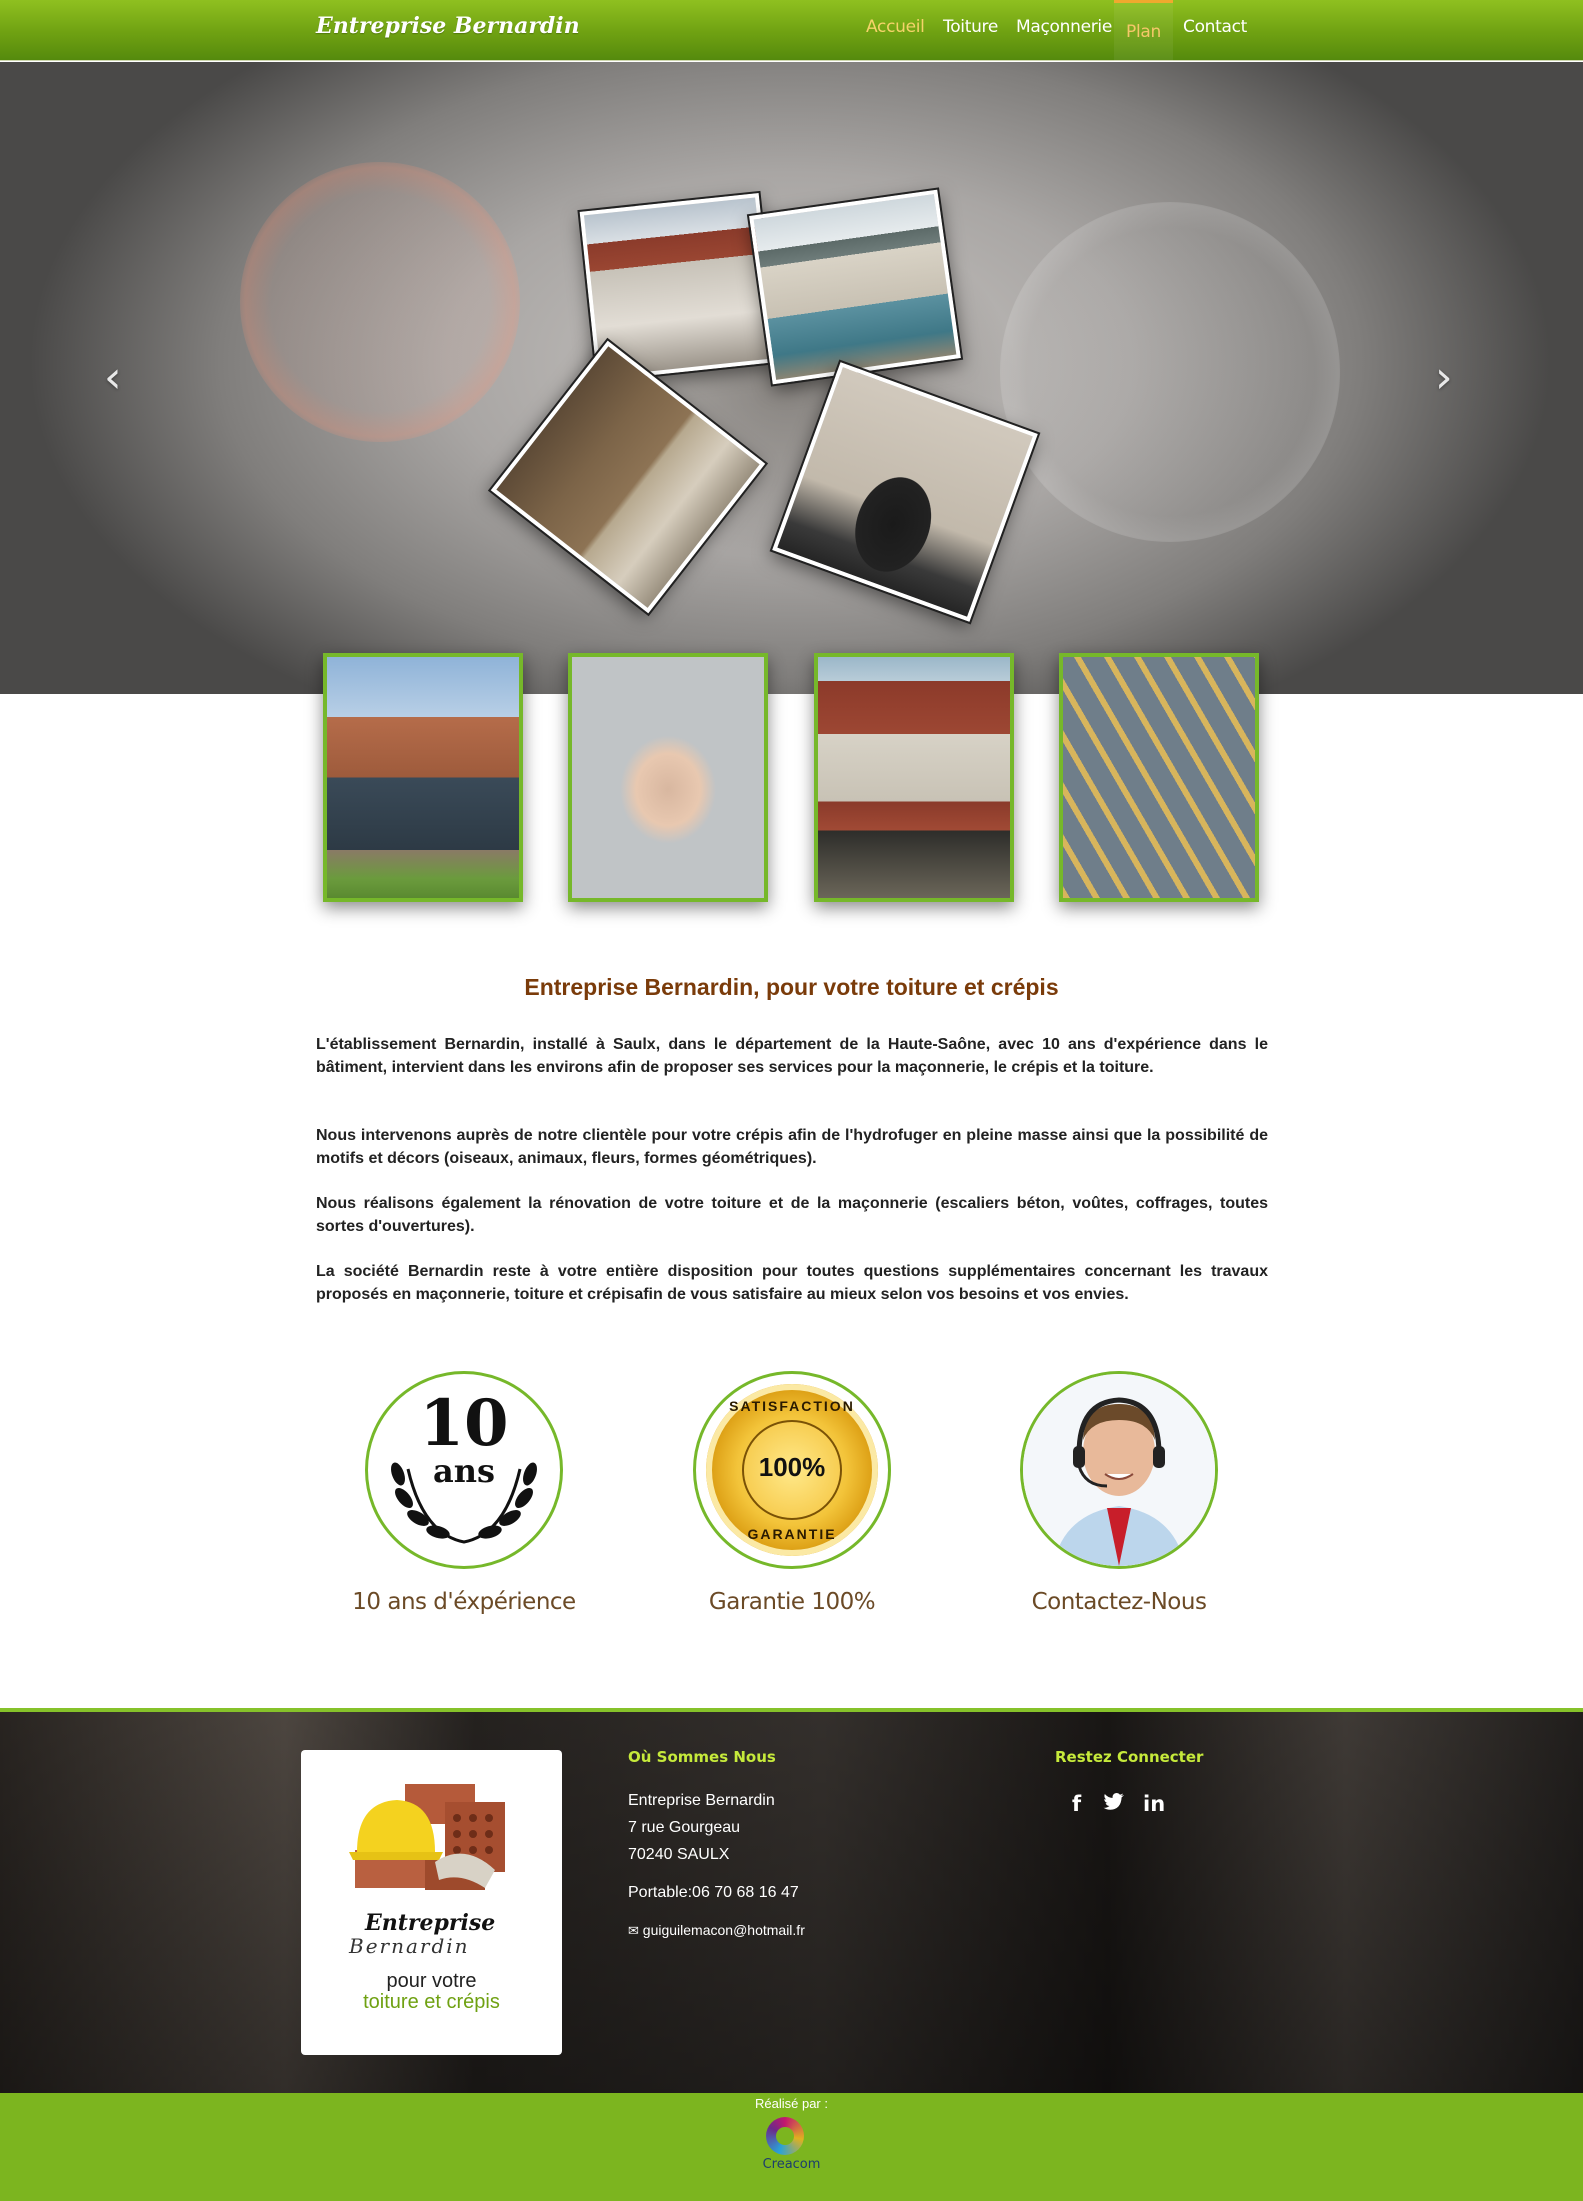 The width and height of the screenshot is (1583, 2201). Describe the element at coordinates (423, 777) in the screenshot. I see `thumbnail-modern-house` at that location.